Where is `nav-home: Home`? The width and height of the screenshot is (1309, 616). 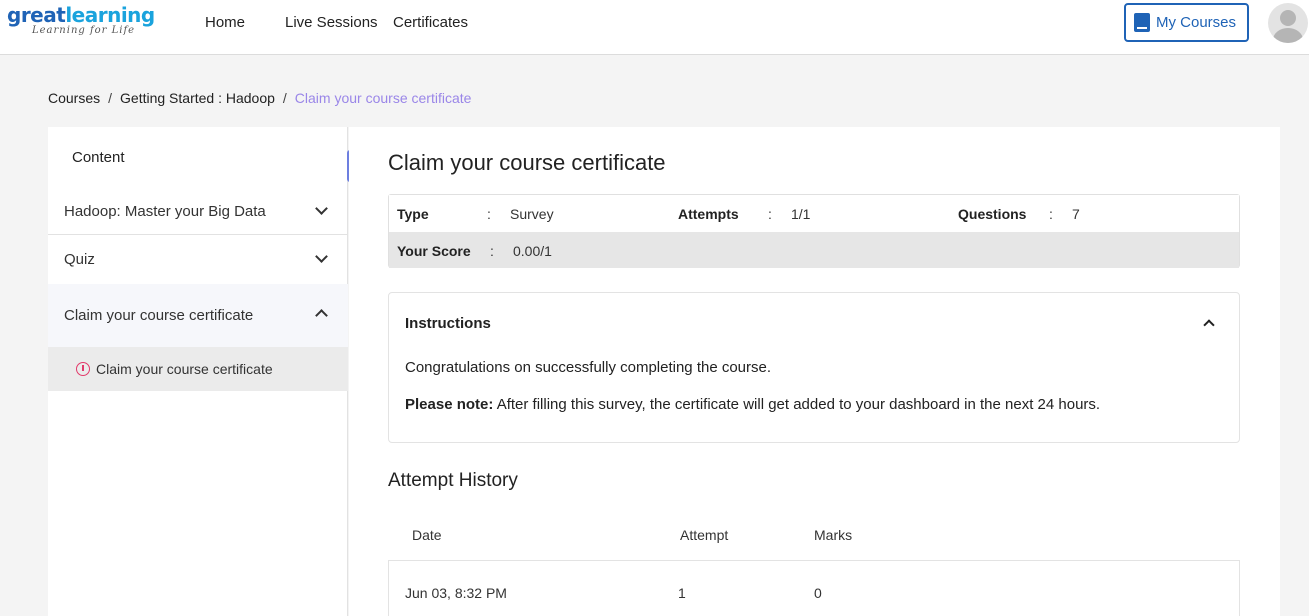
nav-home: Home is located at coordinates (225, 22).